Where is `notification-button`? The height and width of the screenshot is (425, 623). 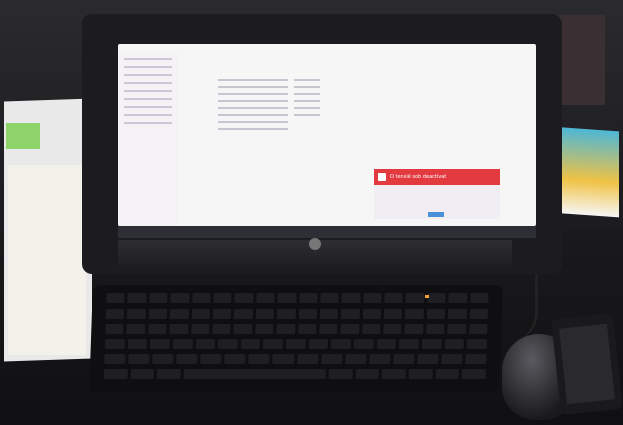
notification-button is located at coordinates (436, 214).